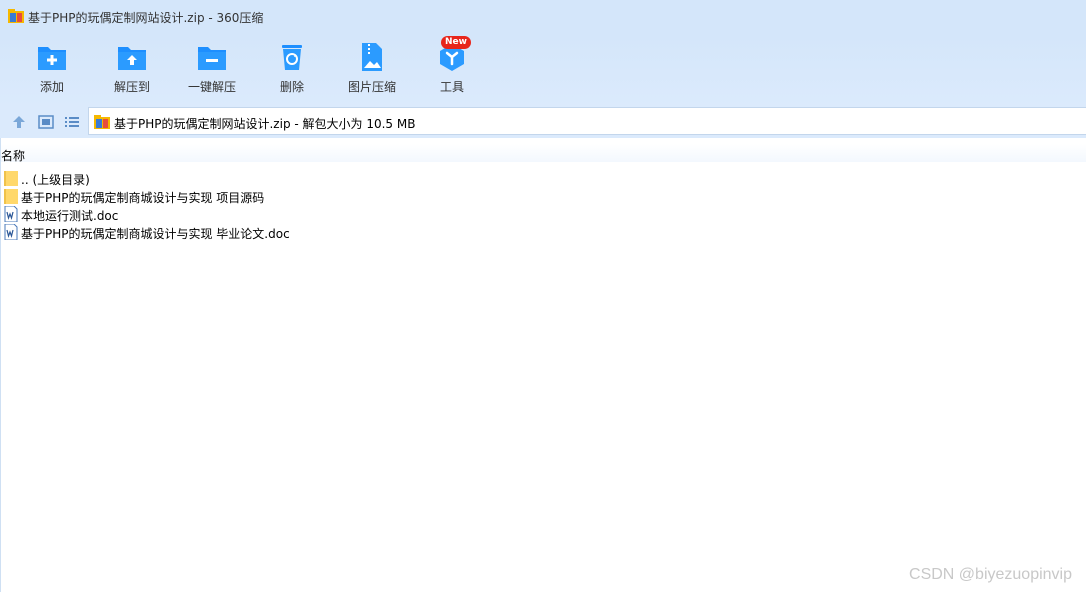  I want to click on column-name-label: 名称, so click(13, 156).